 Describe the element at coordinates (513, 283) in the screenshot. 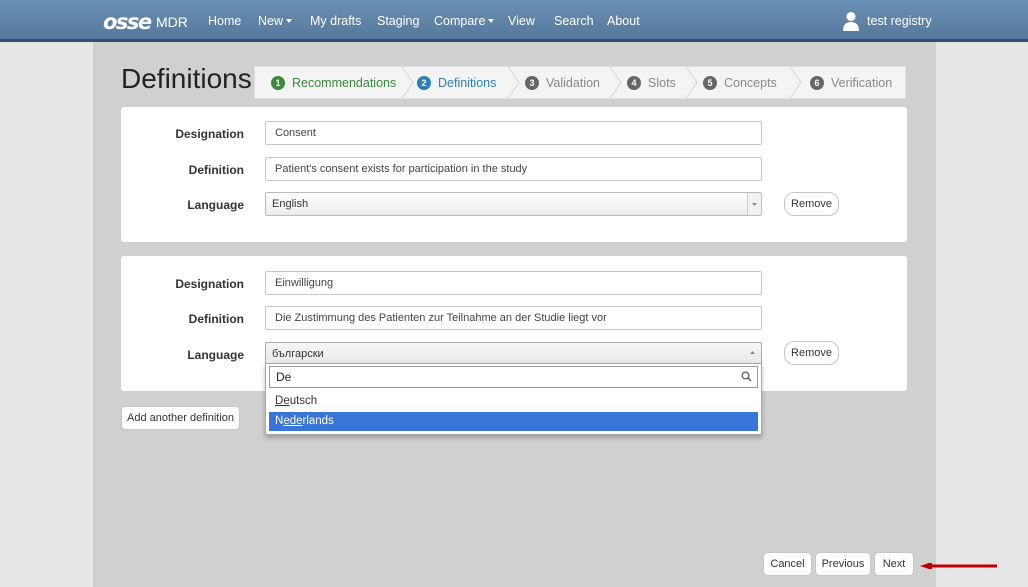

I see `designation-input: Einwilligung` at that location.